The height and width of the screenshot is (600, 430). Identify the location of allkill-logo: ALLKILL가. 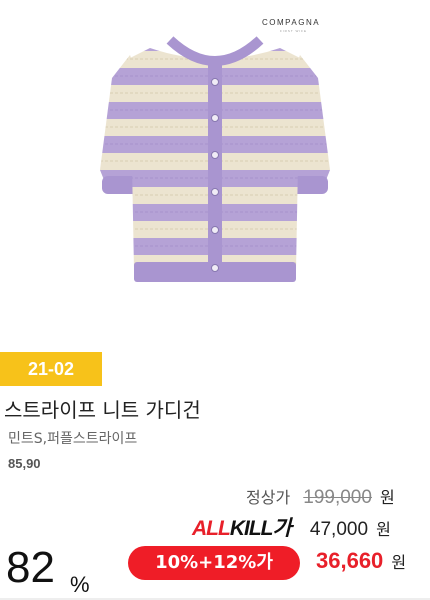
(242, 528).